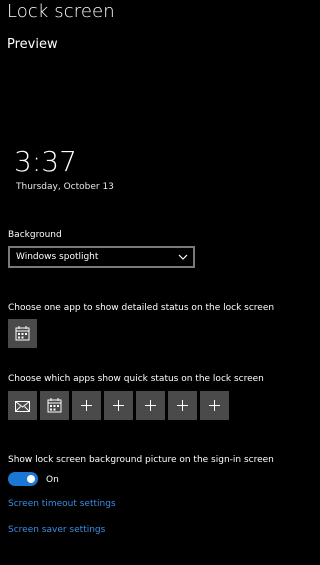 Image resolution: width=320 pixels, height=565 pixels. Describe the element at coordinates (35, 235) in the screenshot. I see `background-label: Background` at that location.